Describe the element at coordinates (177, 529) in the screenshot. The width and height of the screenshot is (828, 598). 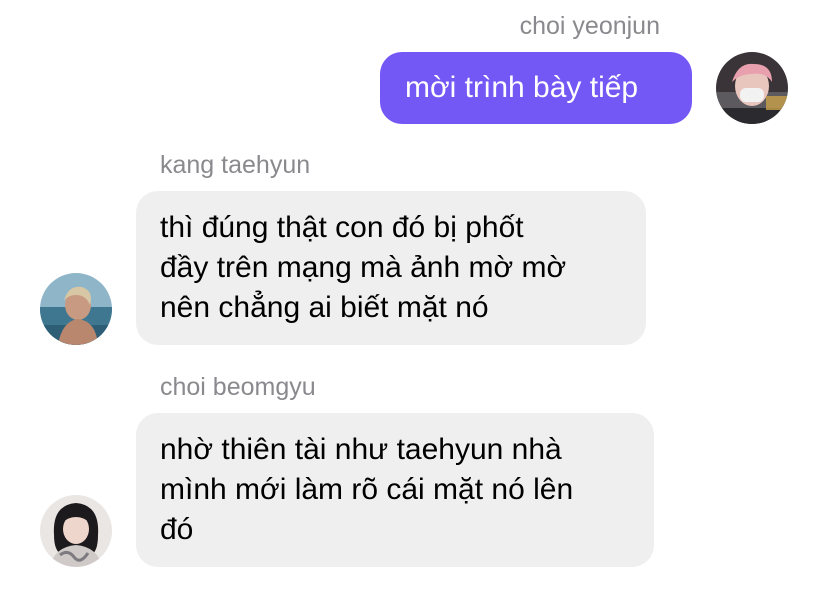
I see `message-text-line: đó` at that location.